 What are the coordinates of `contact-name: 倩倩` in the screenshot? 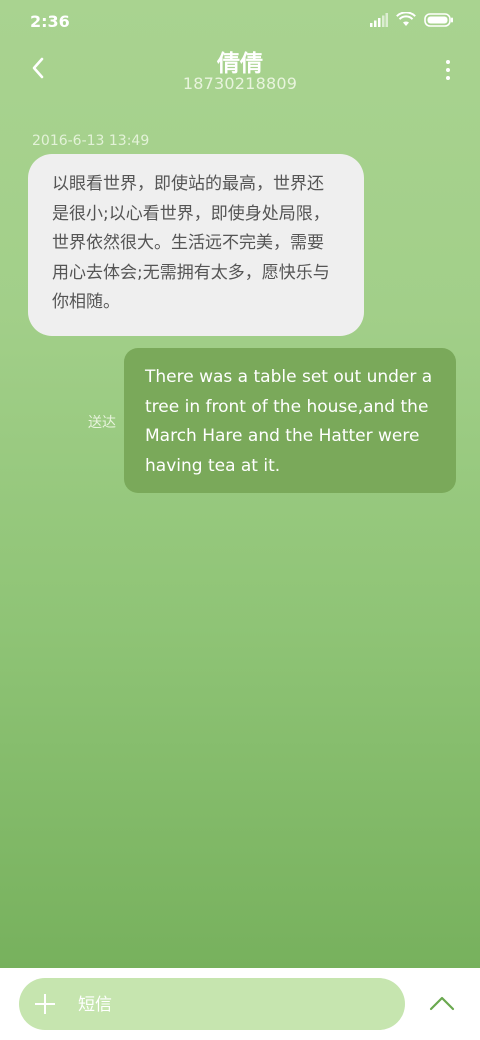 It's located at (240, 64).